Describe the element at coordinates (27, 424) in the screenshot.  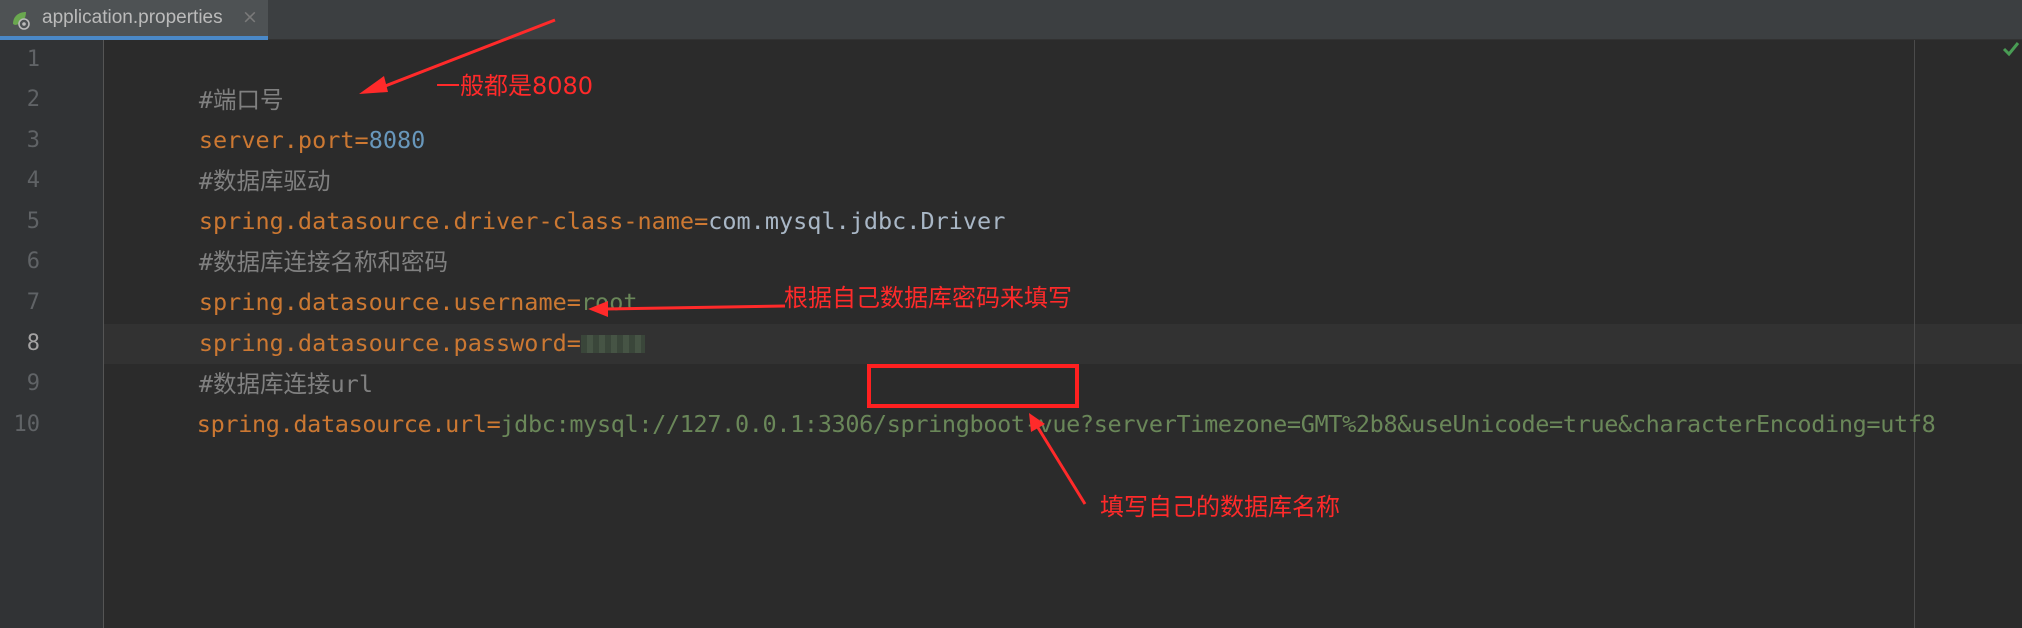
I see `line-number: 10` at that location.